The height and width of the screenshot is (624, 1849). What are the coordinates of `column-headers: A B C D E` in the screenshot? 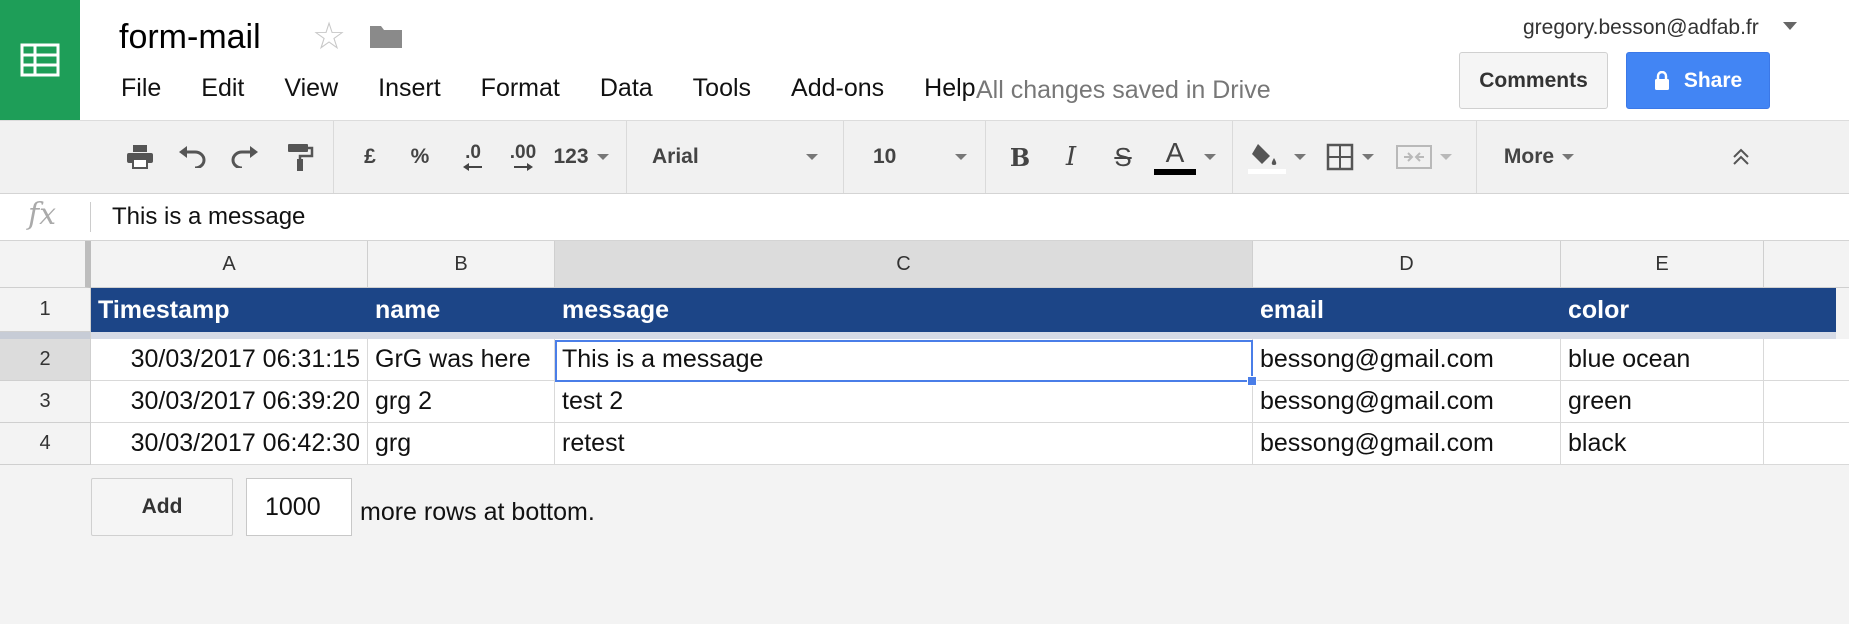 It's located at (924, 264).